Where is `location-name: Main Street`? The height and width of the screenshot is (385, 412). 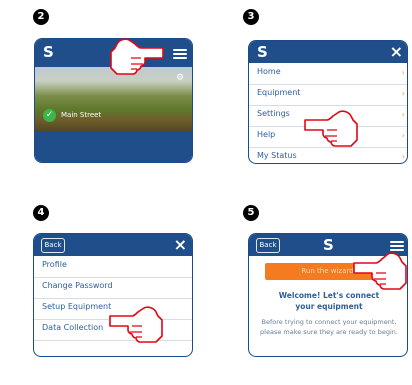 location-name: Main Street is located at coordinates (81, 115).